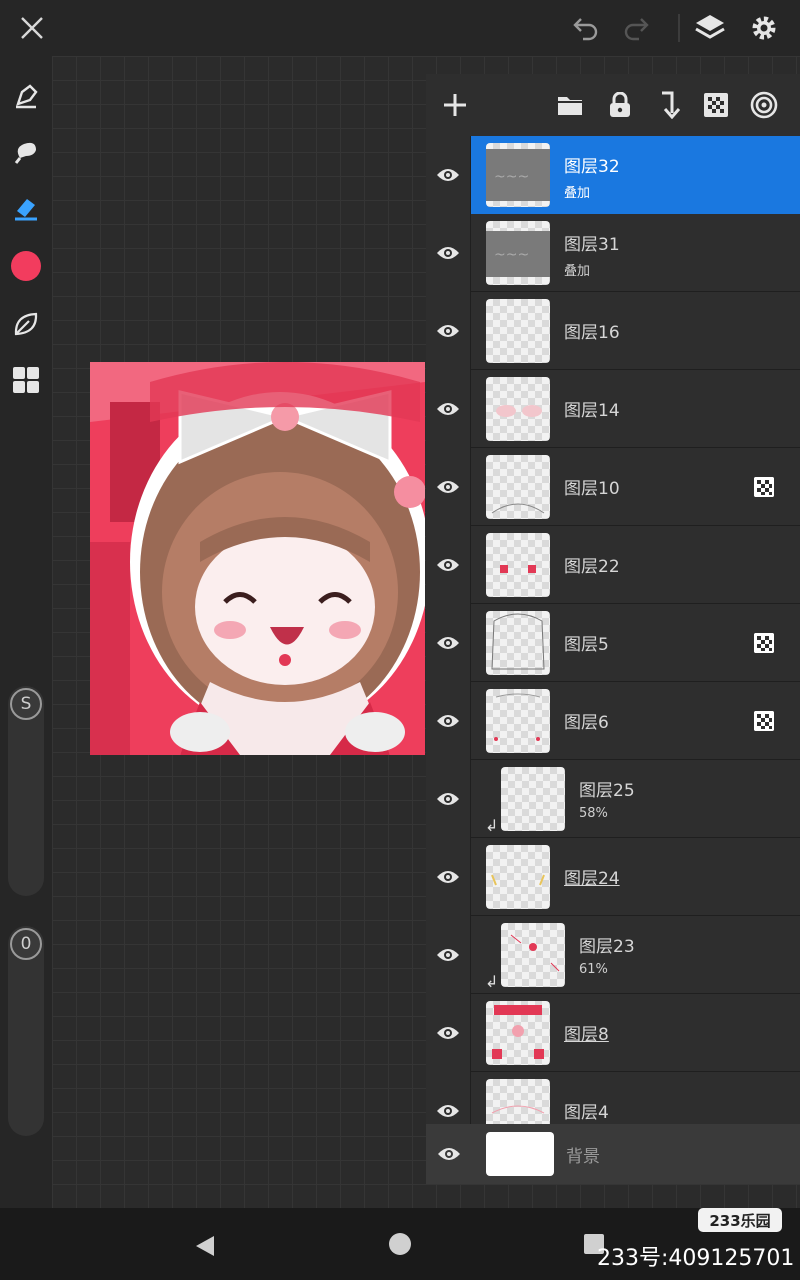 Image resolution: width=800 pixels, height=1280 pixels. What do you see at coordinates (635, 409) in the screenshot?
I see `layer-content: 图层14` at bounding box center [635, 409].